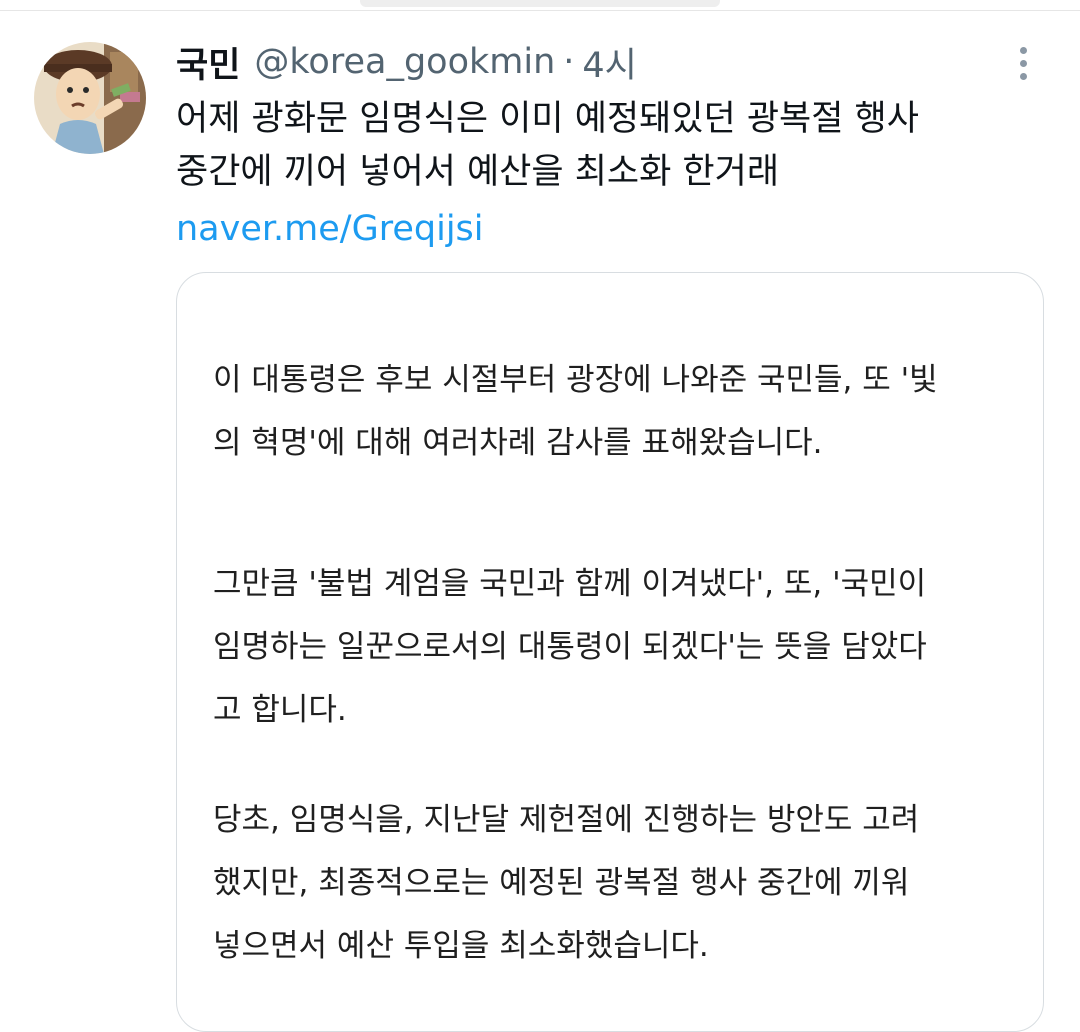  Describe the element at coordinates (570, 584) in the screenshot. I see `card-text-line: 그만큼 '불법 계엄을 국민과 함께 이겨냈다', 또, '국민이` at that location.